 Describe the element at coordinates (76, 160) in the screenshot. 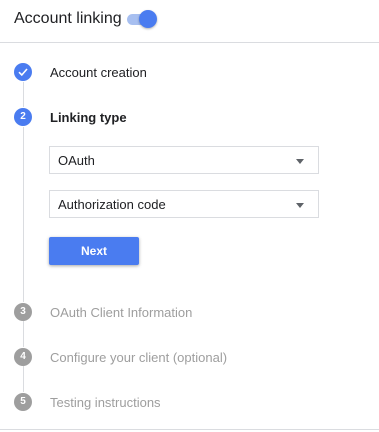

I see `linking-type-value: OAuth` at that location.